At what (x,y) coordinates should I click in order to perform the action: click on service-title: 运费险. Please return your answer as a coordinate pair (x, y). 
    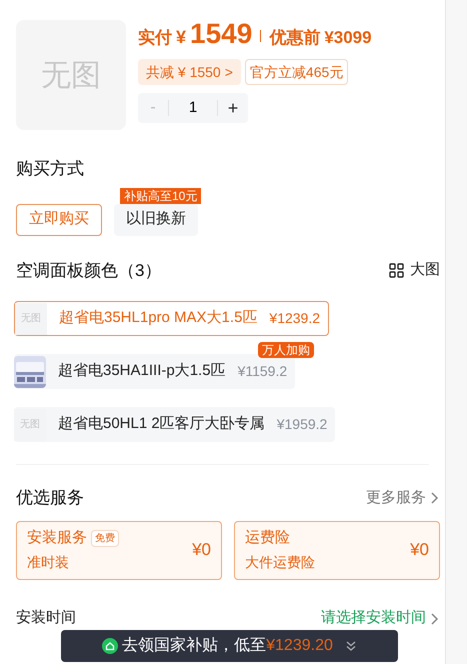
    Looking at the image, I should click on (267, 538).